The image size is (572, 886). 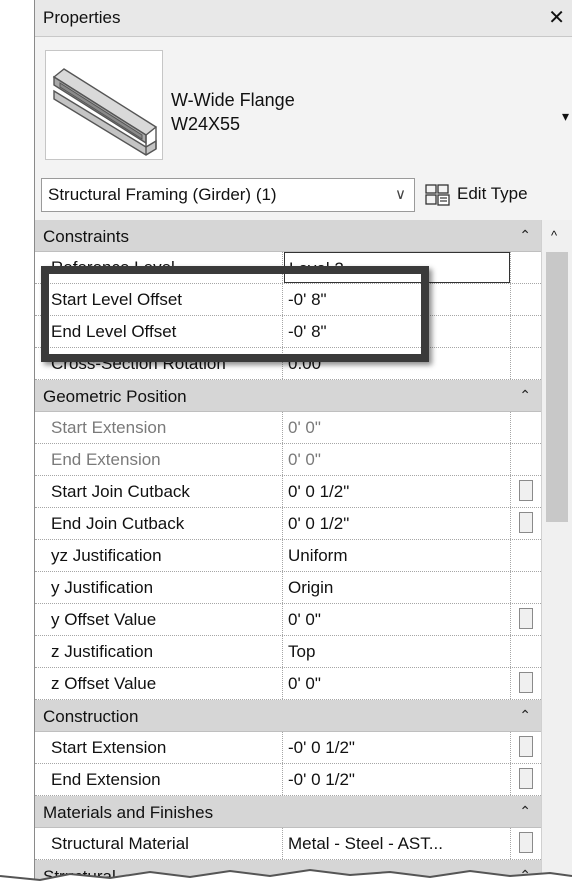 What do you see at coordinates (556, 17) in the screenshot?
I see `close-icon: ✕` at bounding box center [556, 17].